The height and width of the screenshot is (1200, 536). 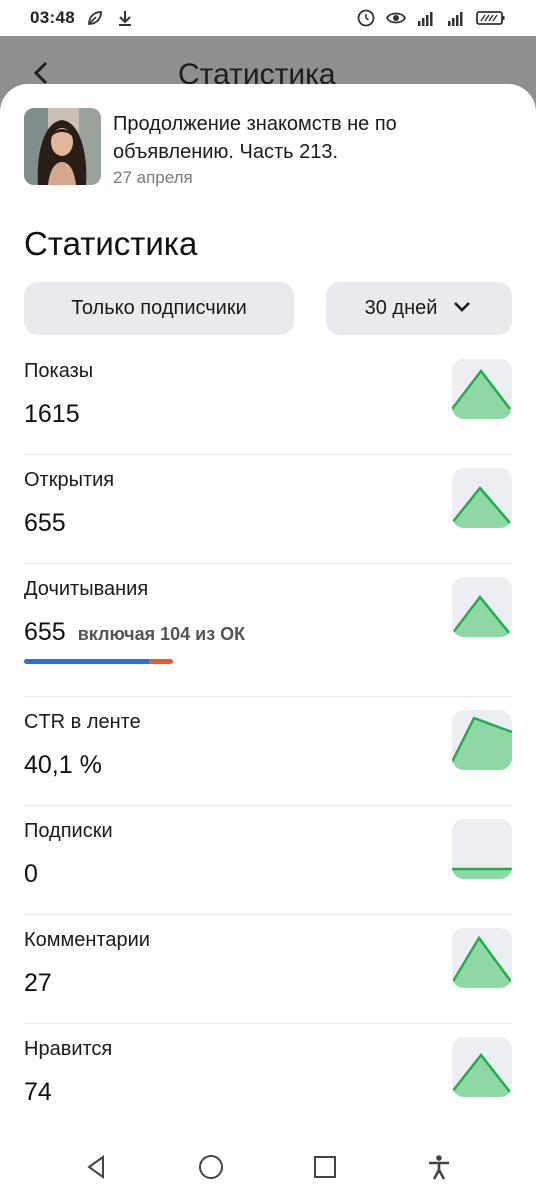 I want to click on read-source-bar, so click(x=98, y=661).